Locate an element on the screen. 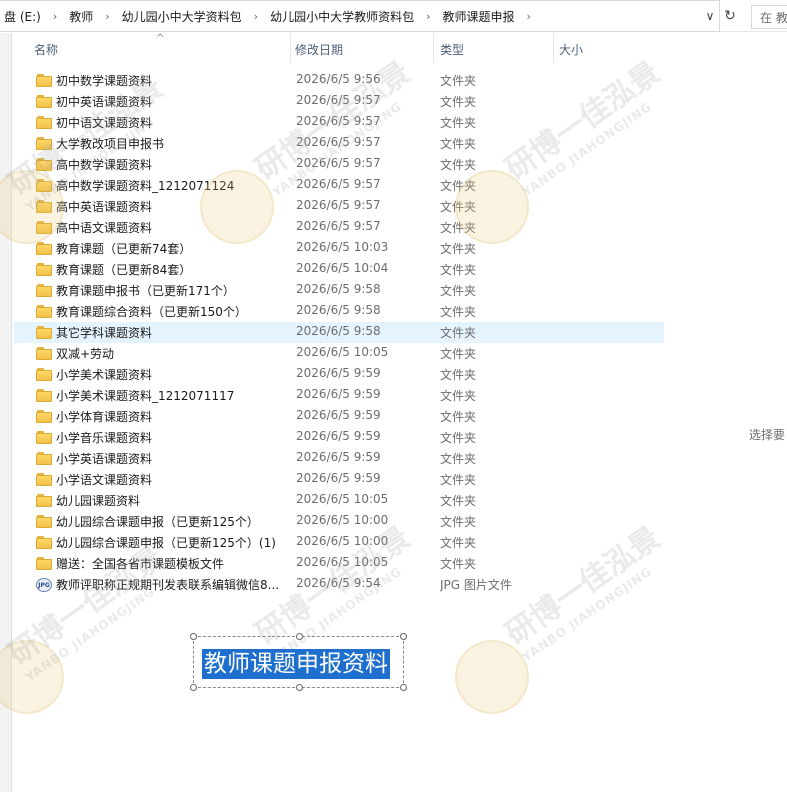 The width and height of the screenshot is (787, 792). file-row: 教育课题（已更新84套） 2026/6/5 10:04 文件夹 is located at coordinates (339, 269).